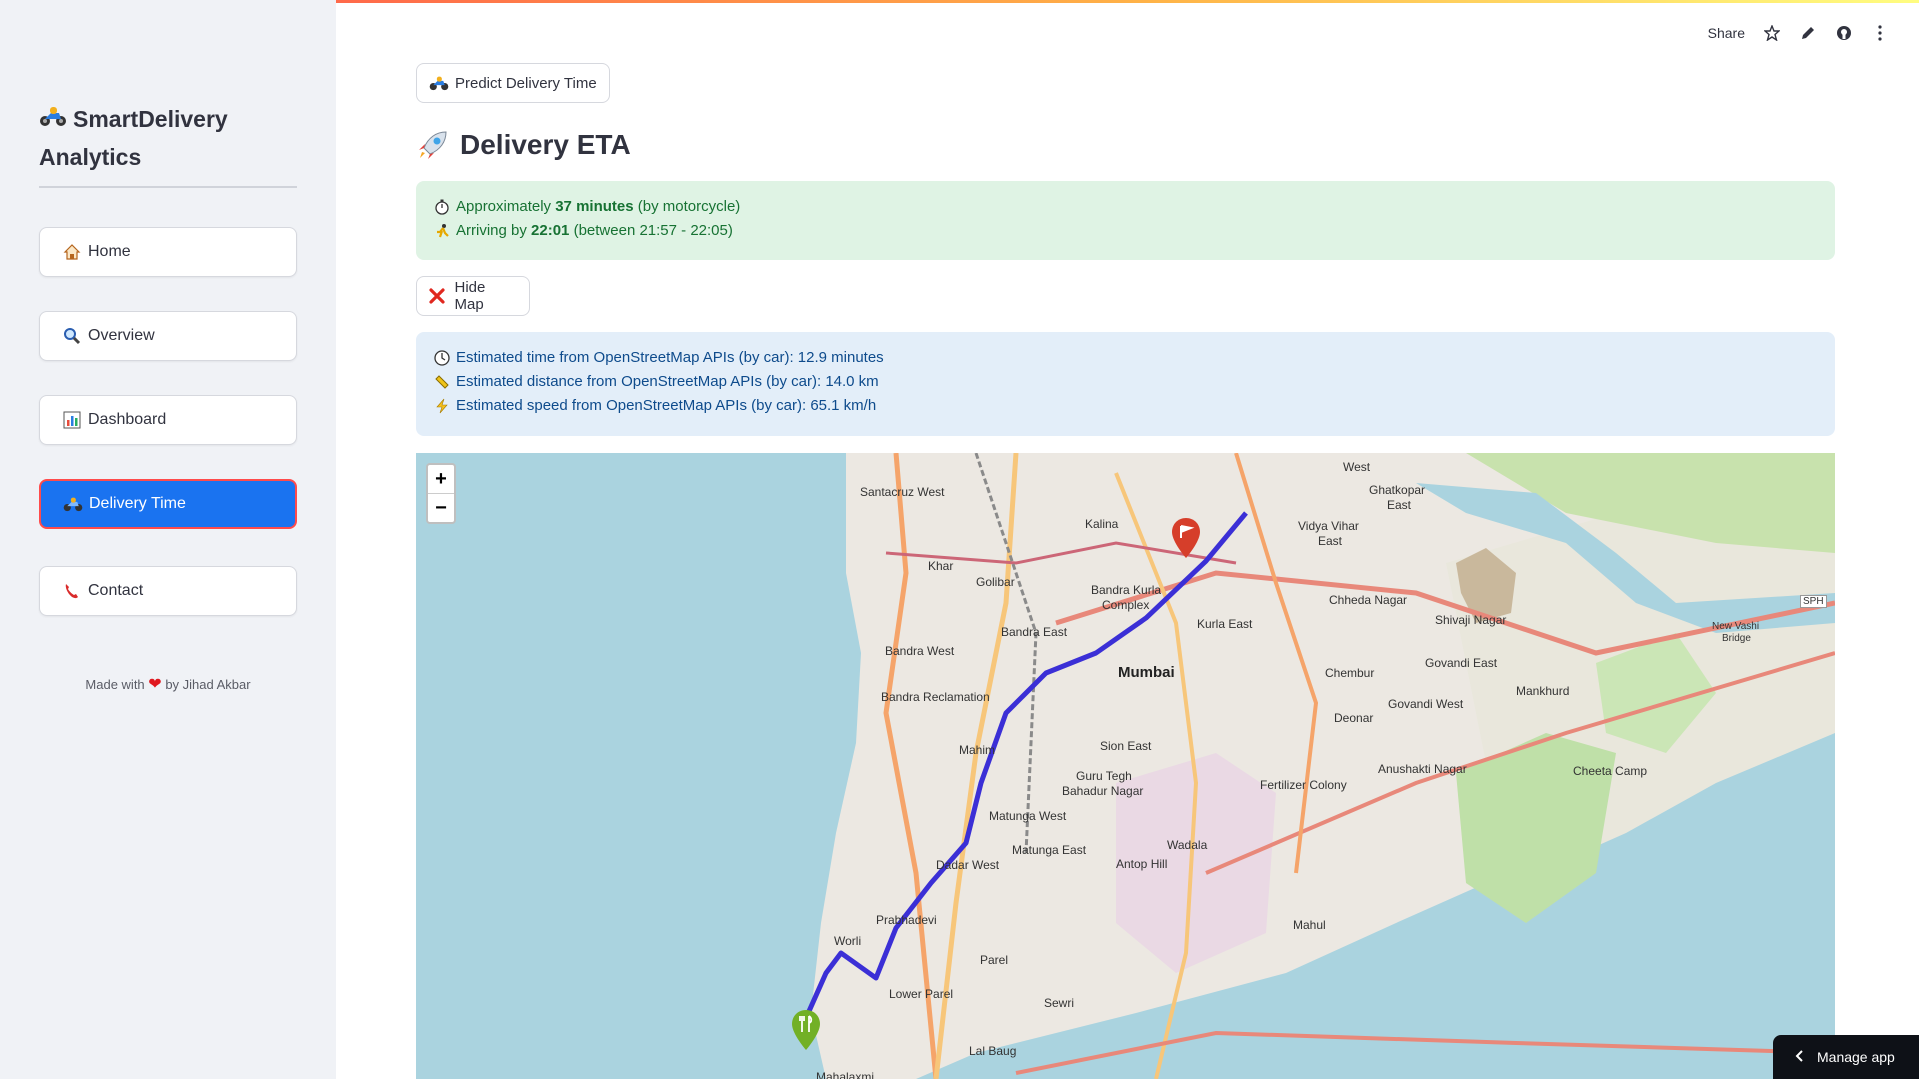 The width and height of the screenshot is (1919, 1079). What do you see at coordinates (137, 503) in the screenshot?
I see `sidebar-item-label: Delivery Time` at bounding box center [137, 503].